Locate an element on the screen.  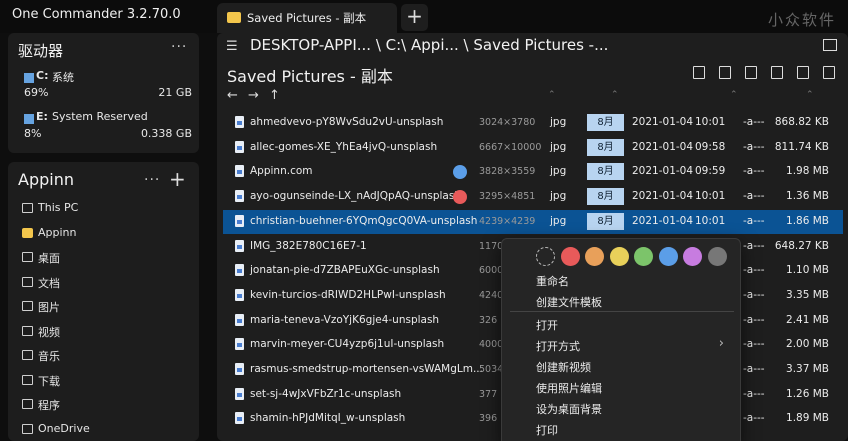
sidebar-item: This PC is located at coordinates (107, 210).